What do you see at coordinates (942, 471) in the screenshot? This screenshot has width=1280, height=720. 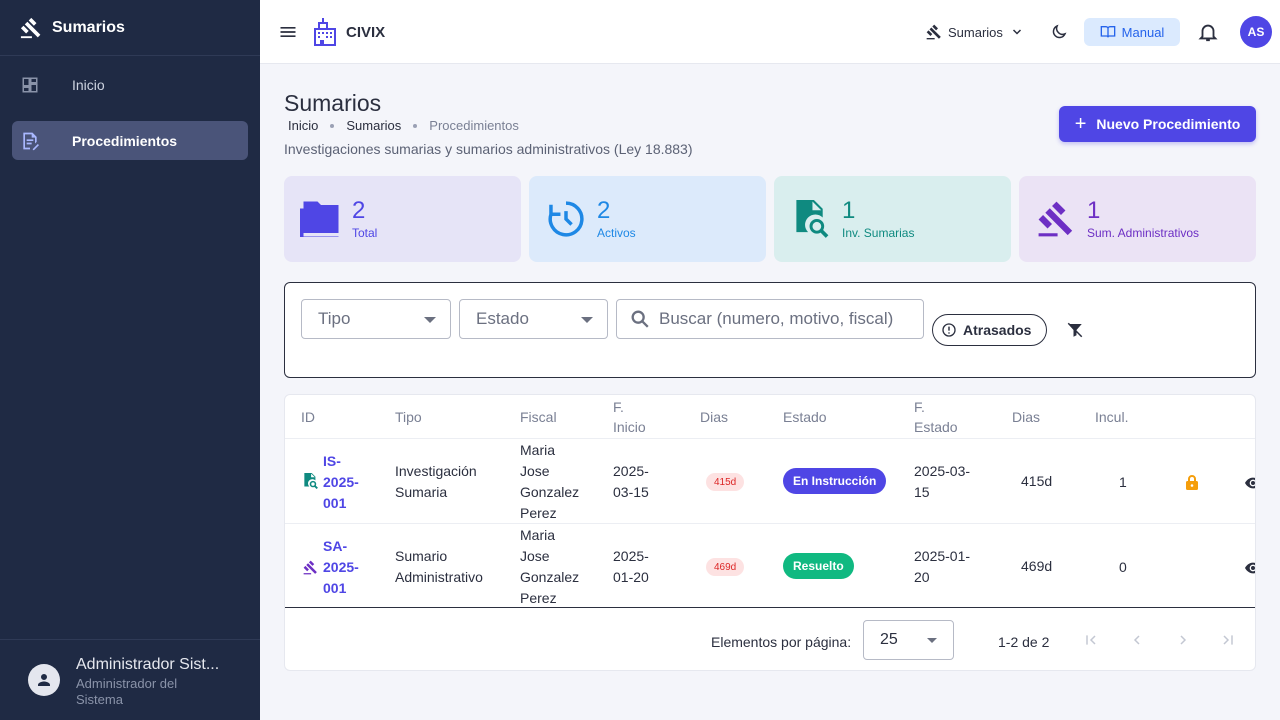 I see `row-f-estado-line: 2025-03-` at bounding box center [942, 471].